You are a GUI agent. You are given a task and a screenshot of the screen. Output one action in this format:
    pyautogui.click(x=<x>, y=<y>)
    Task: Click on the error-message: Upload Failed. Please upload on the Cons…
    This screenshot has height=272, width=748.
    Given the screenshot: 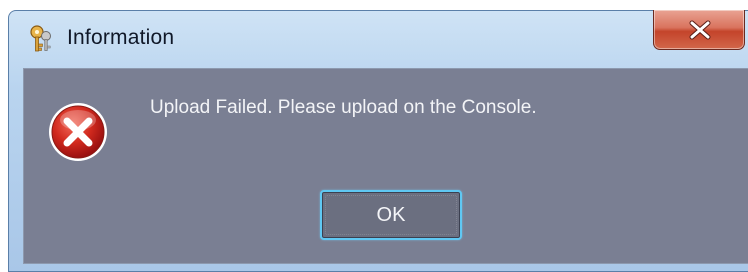 What is the action you would take?
    pyautogui.click(x=343, y=107)
    